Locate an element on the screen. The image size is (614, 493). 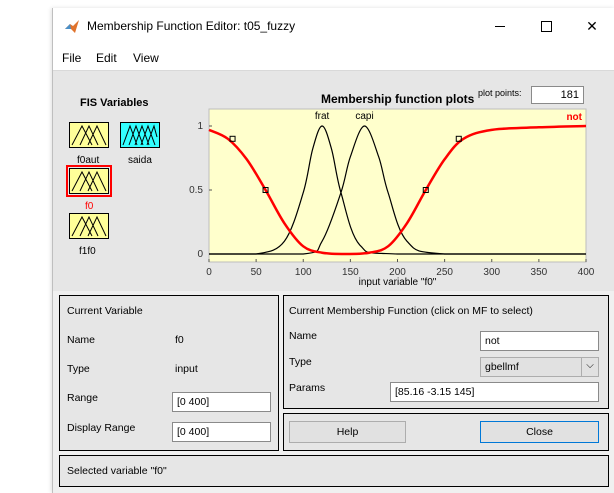
x-tick-label: 350 is located at coordinates (539, 272).